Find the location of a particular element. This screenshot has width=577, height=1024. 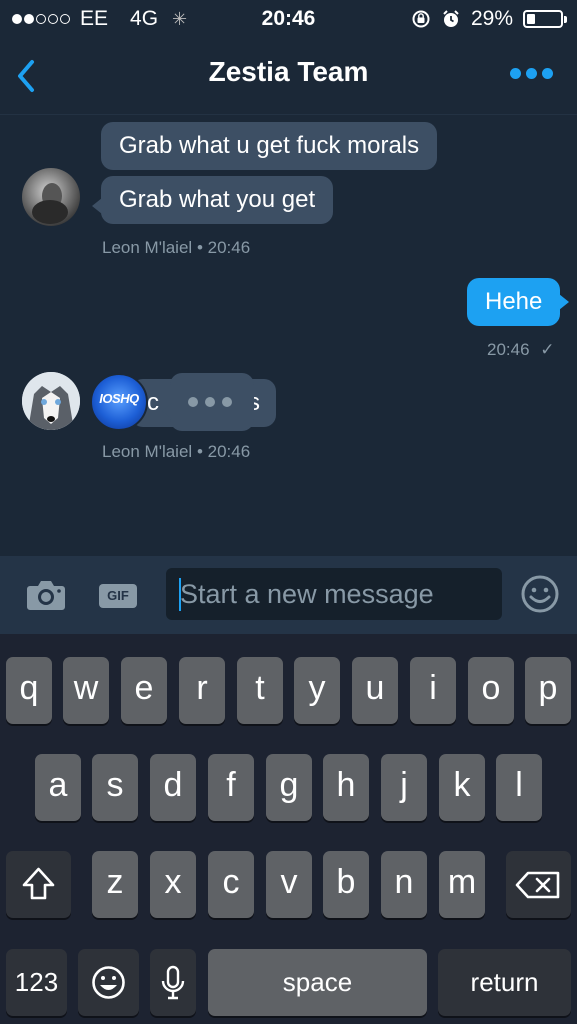

key-i: i is located at coordinates (433, 690).